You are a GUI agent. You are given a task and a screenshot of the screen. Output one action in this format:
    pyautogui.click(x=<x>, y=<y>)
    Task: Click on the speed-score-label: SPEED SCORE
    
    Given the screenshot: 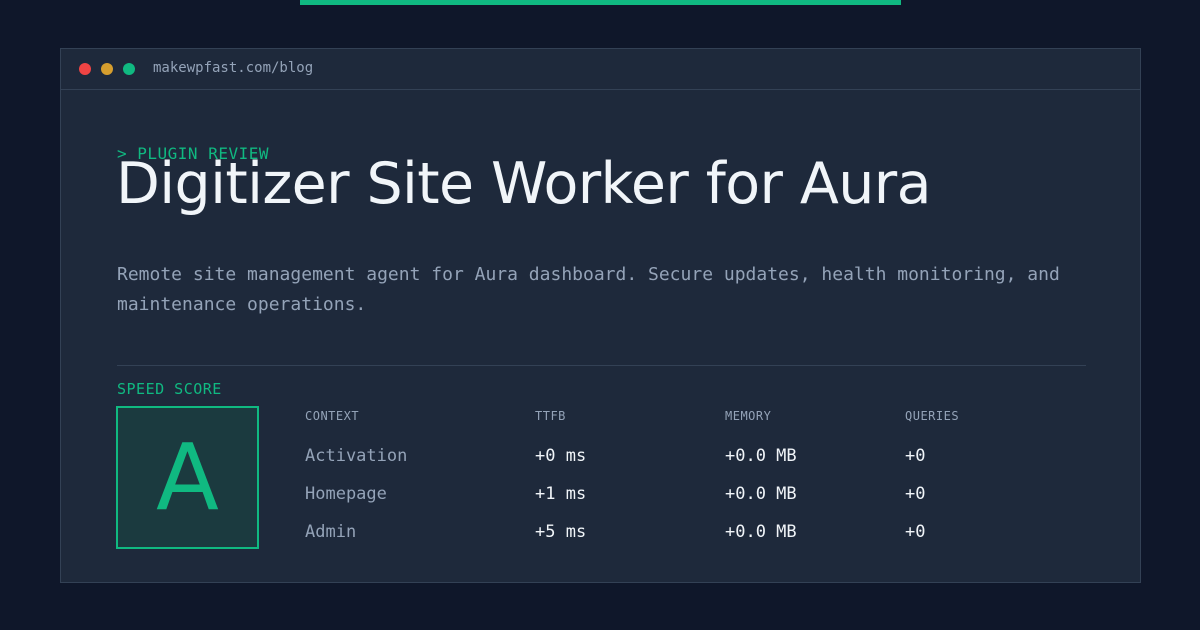 What is the action you would take?
    pyautogui.click(x=169, y=389)
    